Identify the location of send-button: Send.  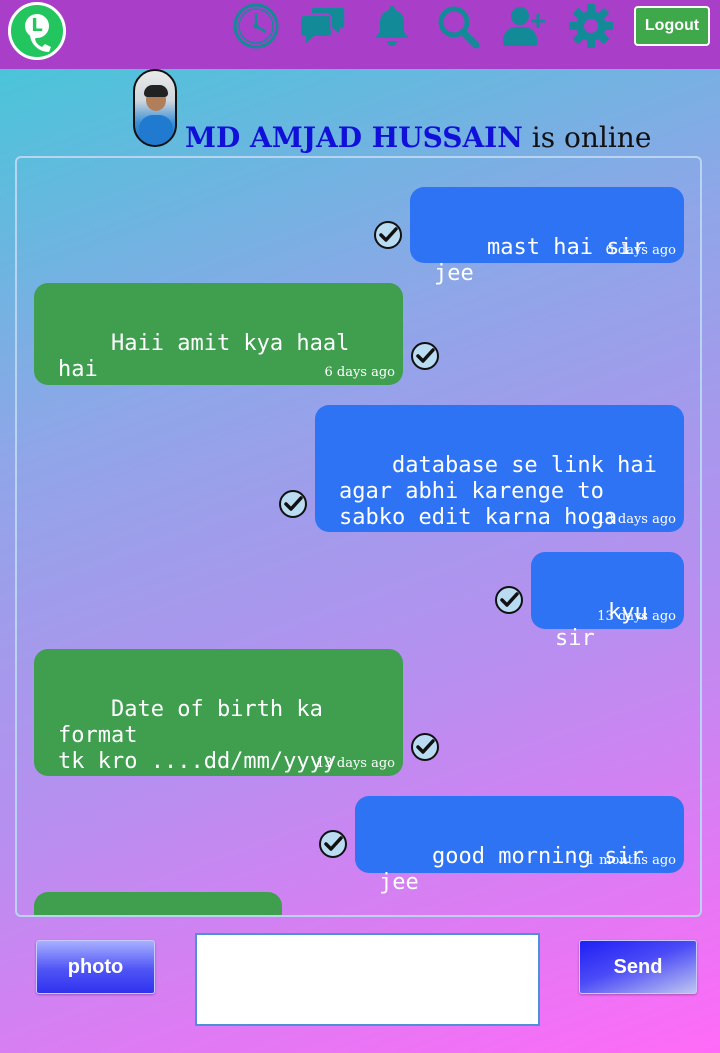
(638, 967).